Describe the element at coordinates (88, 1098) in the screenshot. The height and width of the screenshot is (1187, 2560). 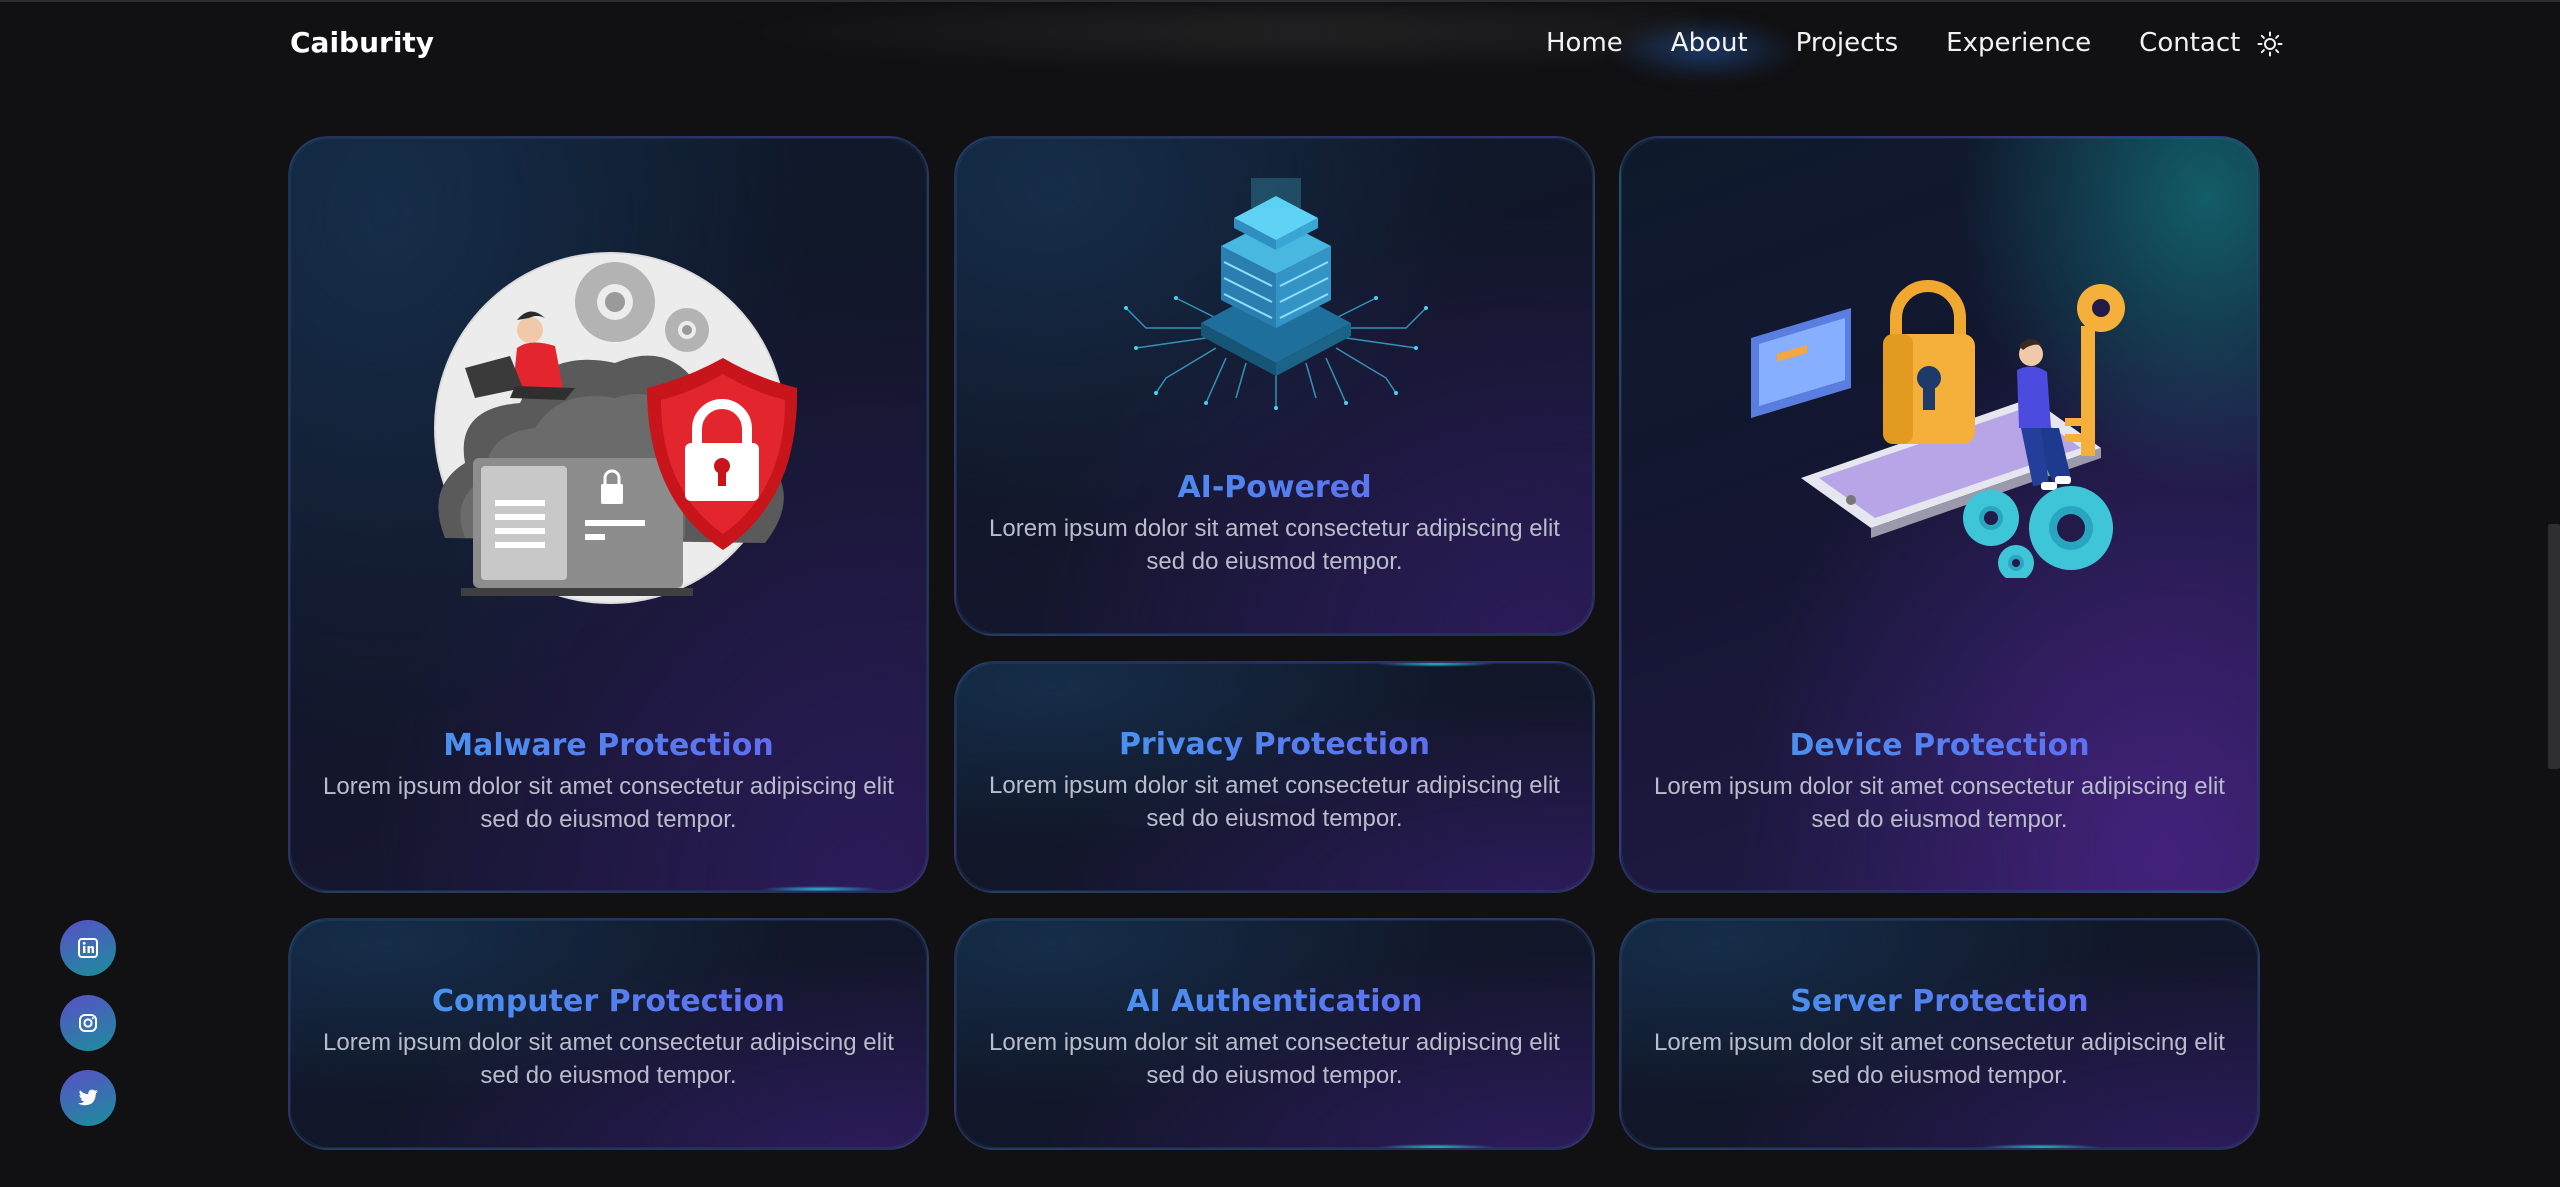
I see `twitter-icon` at that location.